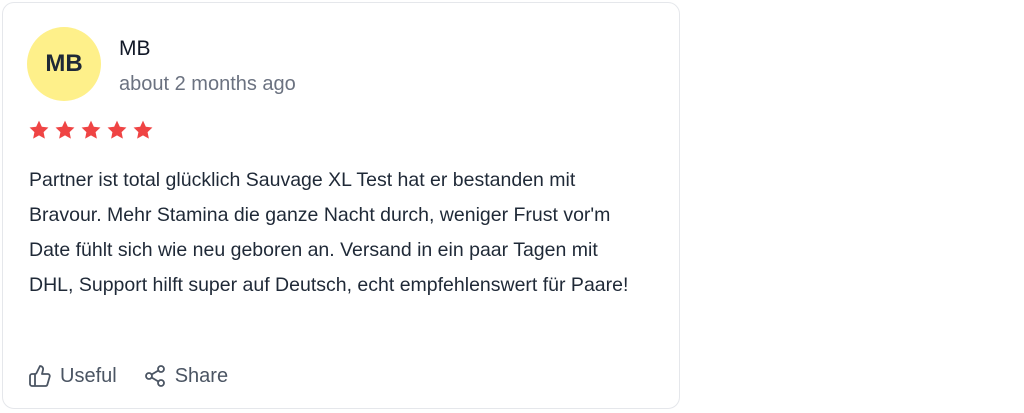 The image size is (1024, 413). Describe the element at coordinates (88, 376) in the screenshot. I see `useful-label: Useful` at that location.